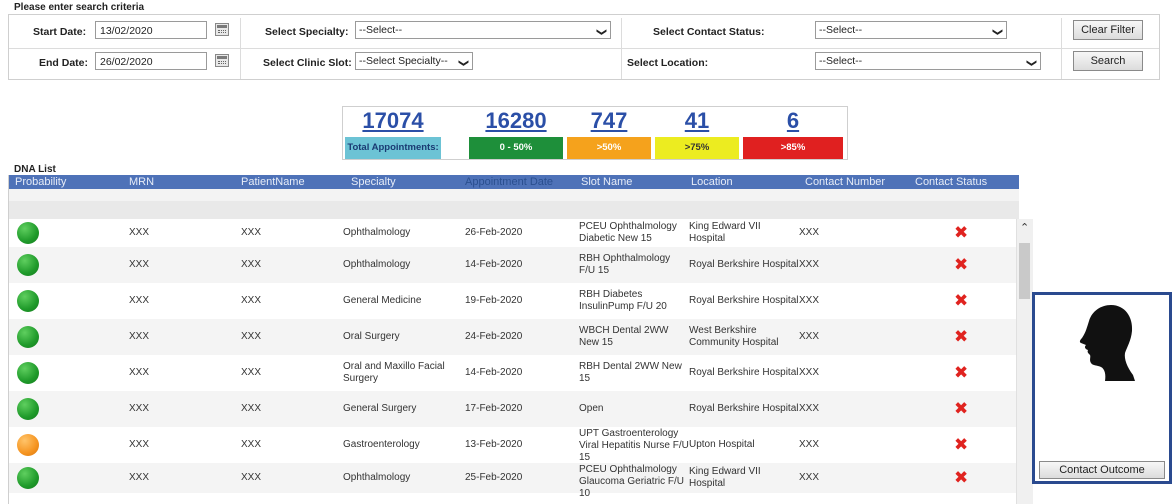  What do you see at coordinates (712, 182) in the screenshot?
I see `column-header: Location` at bounding box center [712, 182].